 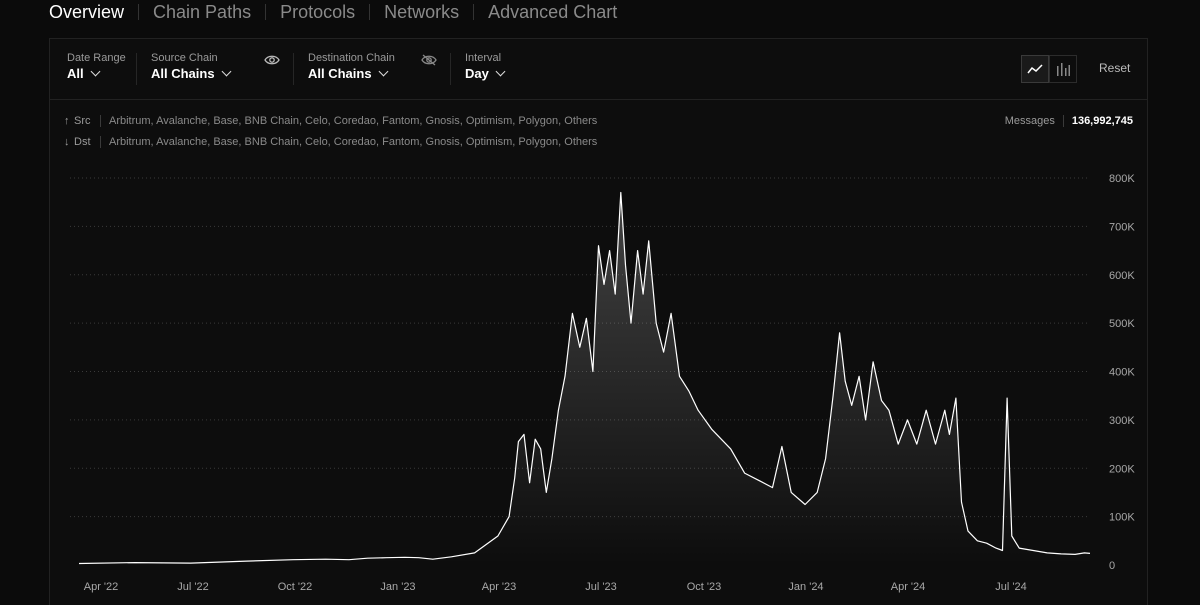 I want to click on x-tick-label: Apr '23, so click(x=499, y=587).